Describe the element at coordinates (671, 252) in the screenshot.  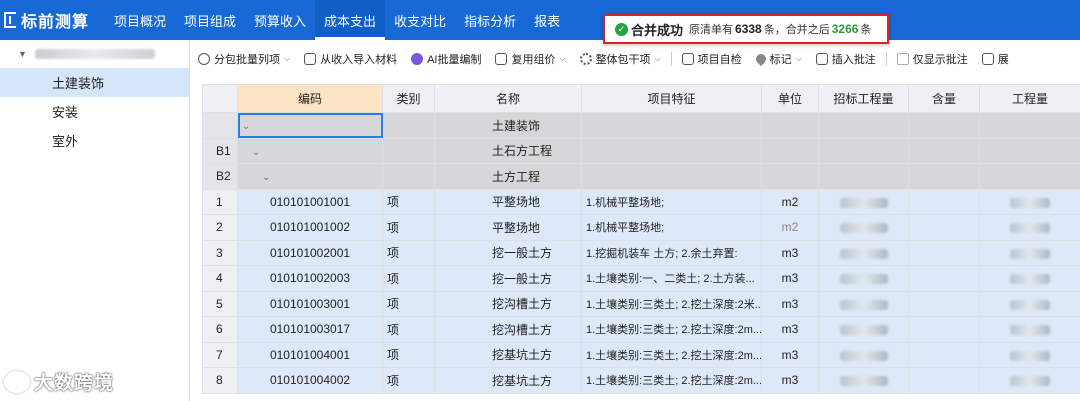
I see `feature-cell: 1.挖掘机装车 土方; 2.余土弃置:` at that location.